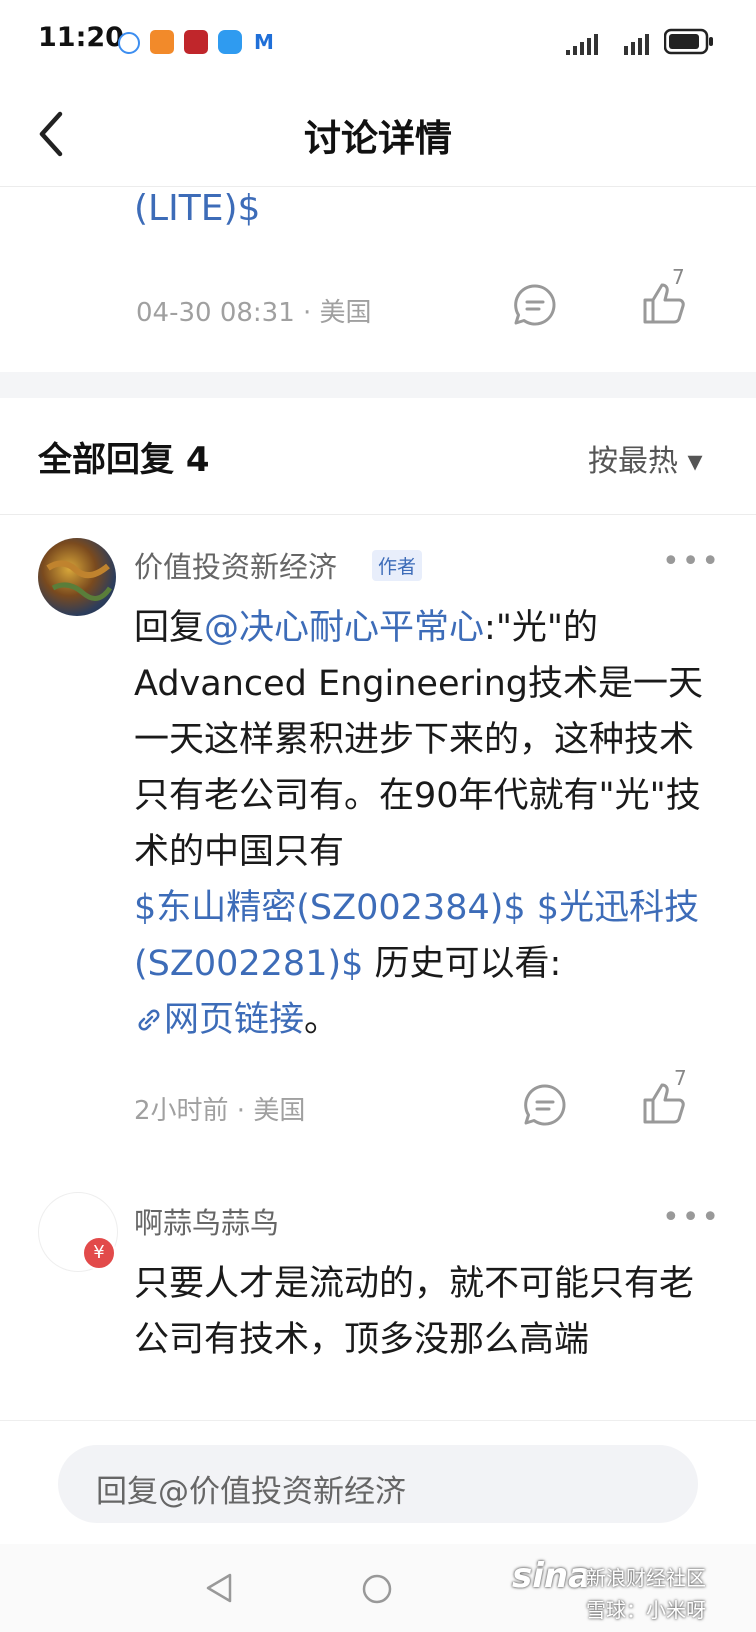 The height and width of the screenshot is (1632, 756). Describe the element at coordinates (230, 42) in the screenshot. I see `chat-app-icon` at that location.